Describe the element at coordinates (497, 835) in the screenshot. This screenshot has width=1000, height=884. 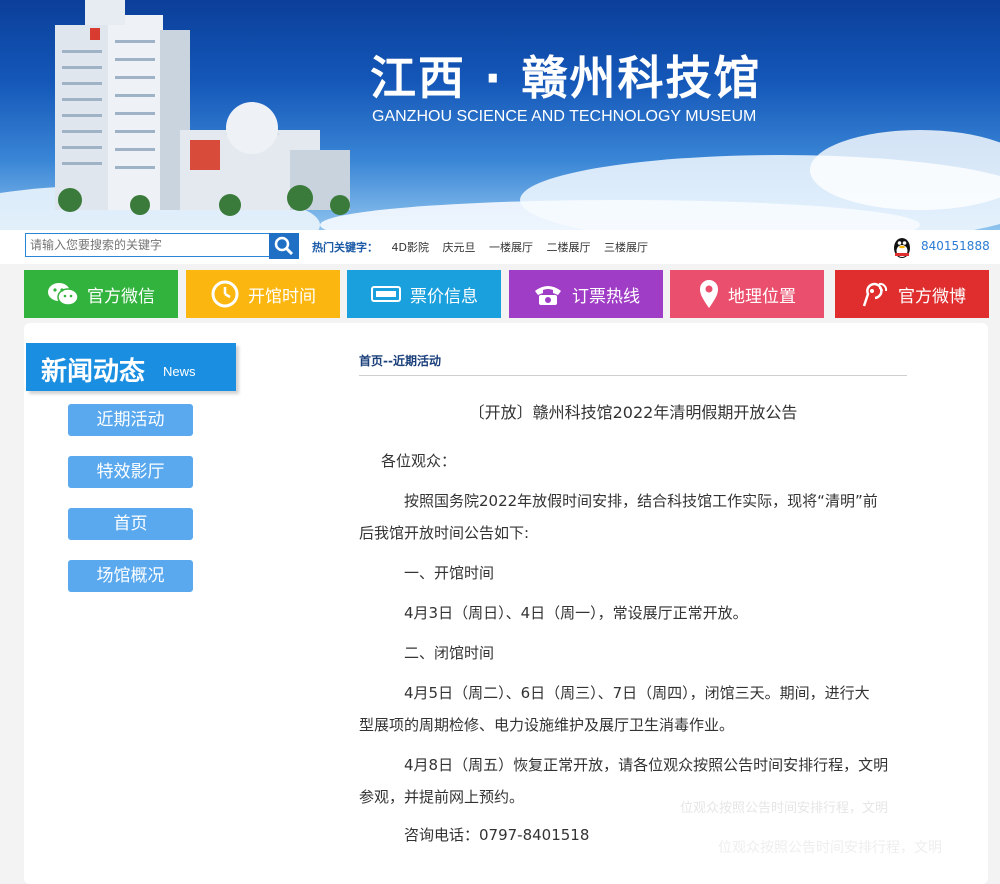
I see `contact-phone: 咨询电话：0797-8401518` at that location.